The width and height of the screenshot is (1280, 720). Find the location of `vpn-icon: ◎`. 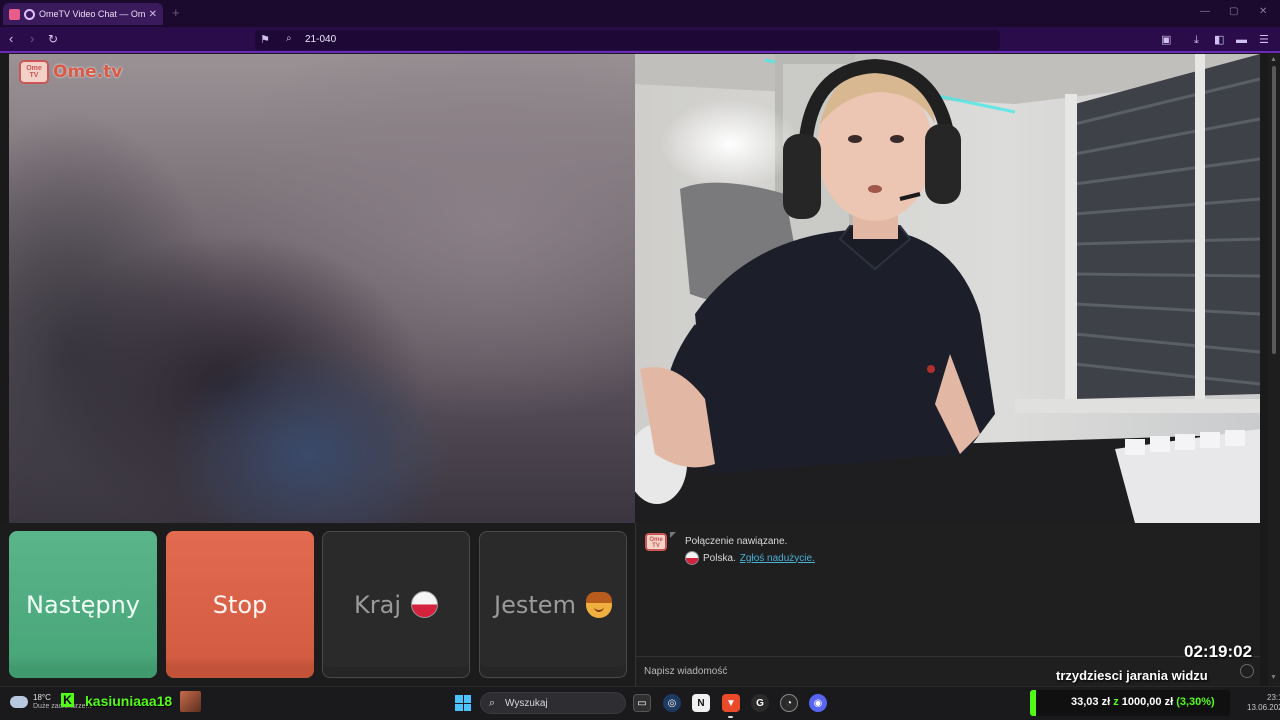

vpn-icon: ◎ is located at coordinates (672, 703).